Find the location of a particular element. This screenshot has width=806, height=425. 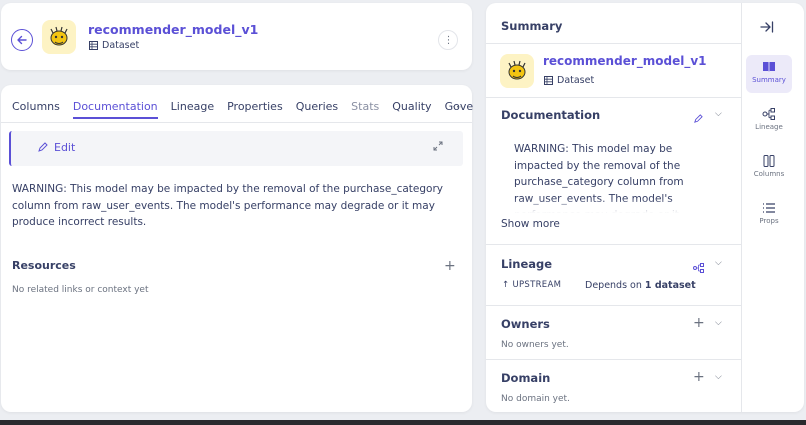

expand-icon is located at coordinates (438, 147).